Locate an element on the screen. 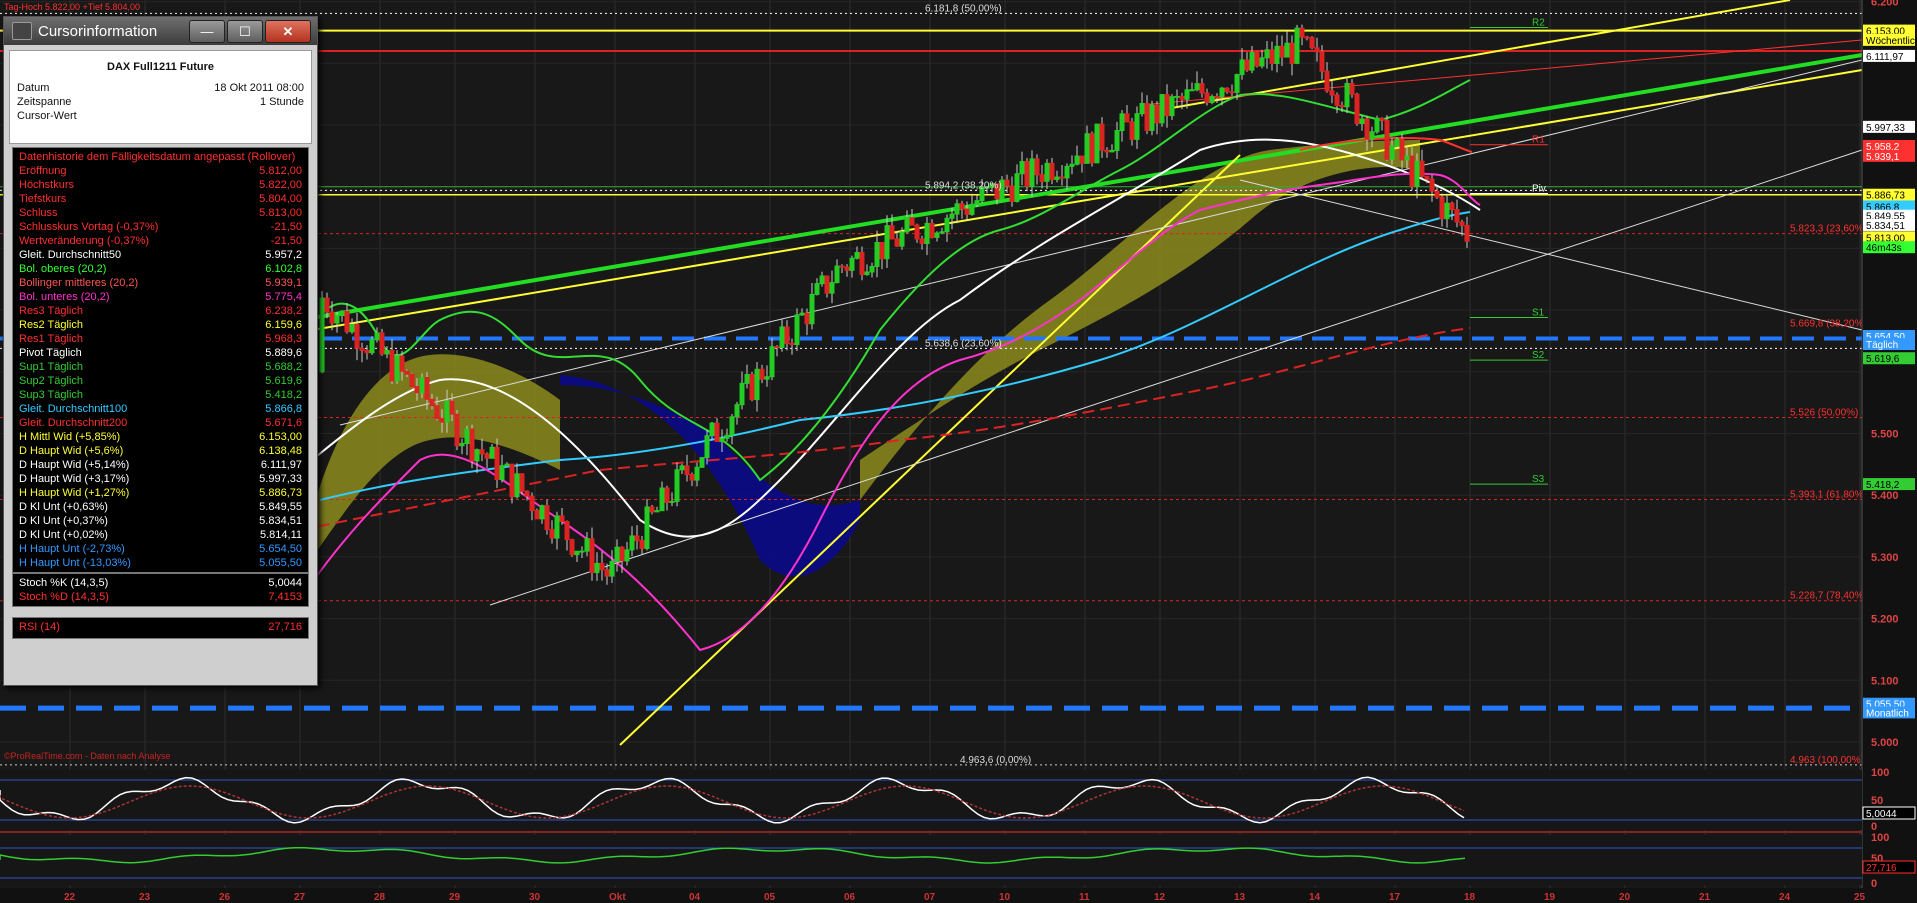  time-axis-tick: 11 is located at coordinates (1084, 897).